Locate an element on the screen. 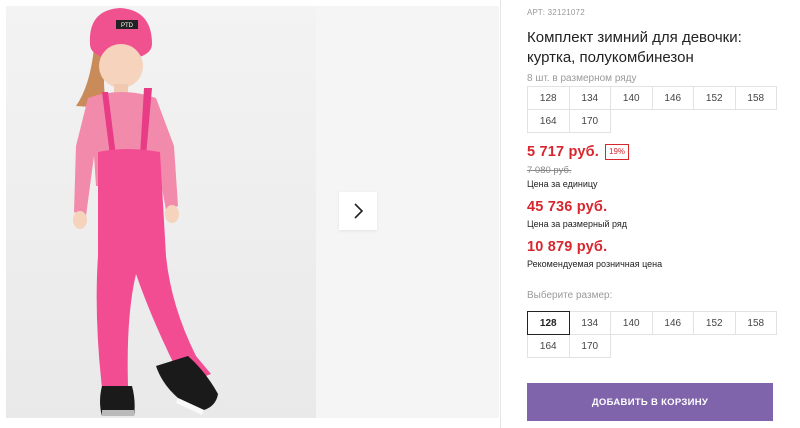 The height and width of the screenshot is (428, 800). snow-pants is located at coordinates (153, 268).